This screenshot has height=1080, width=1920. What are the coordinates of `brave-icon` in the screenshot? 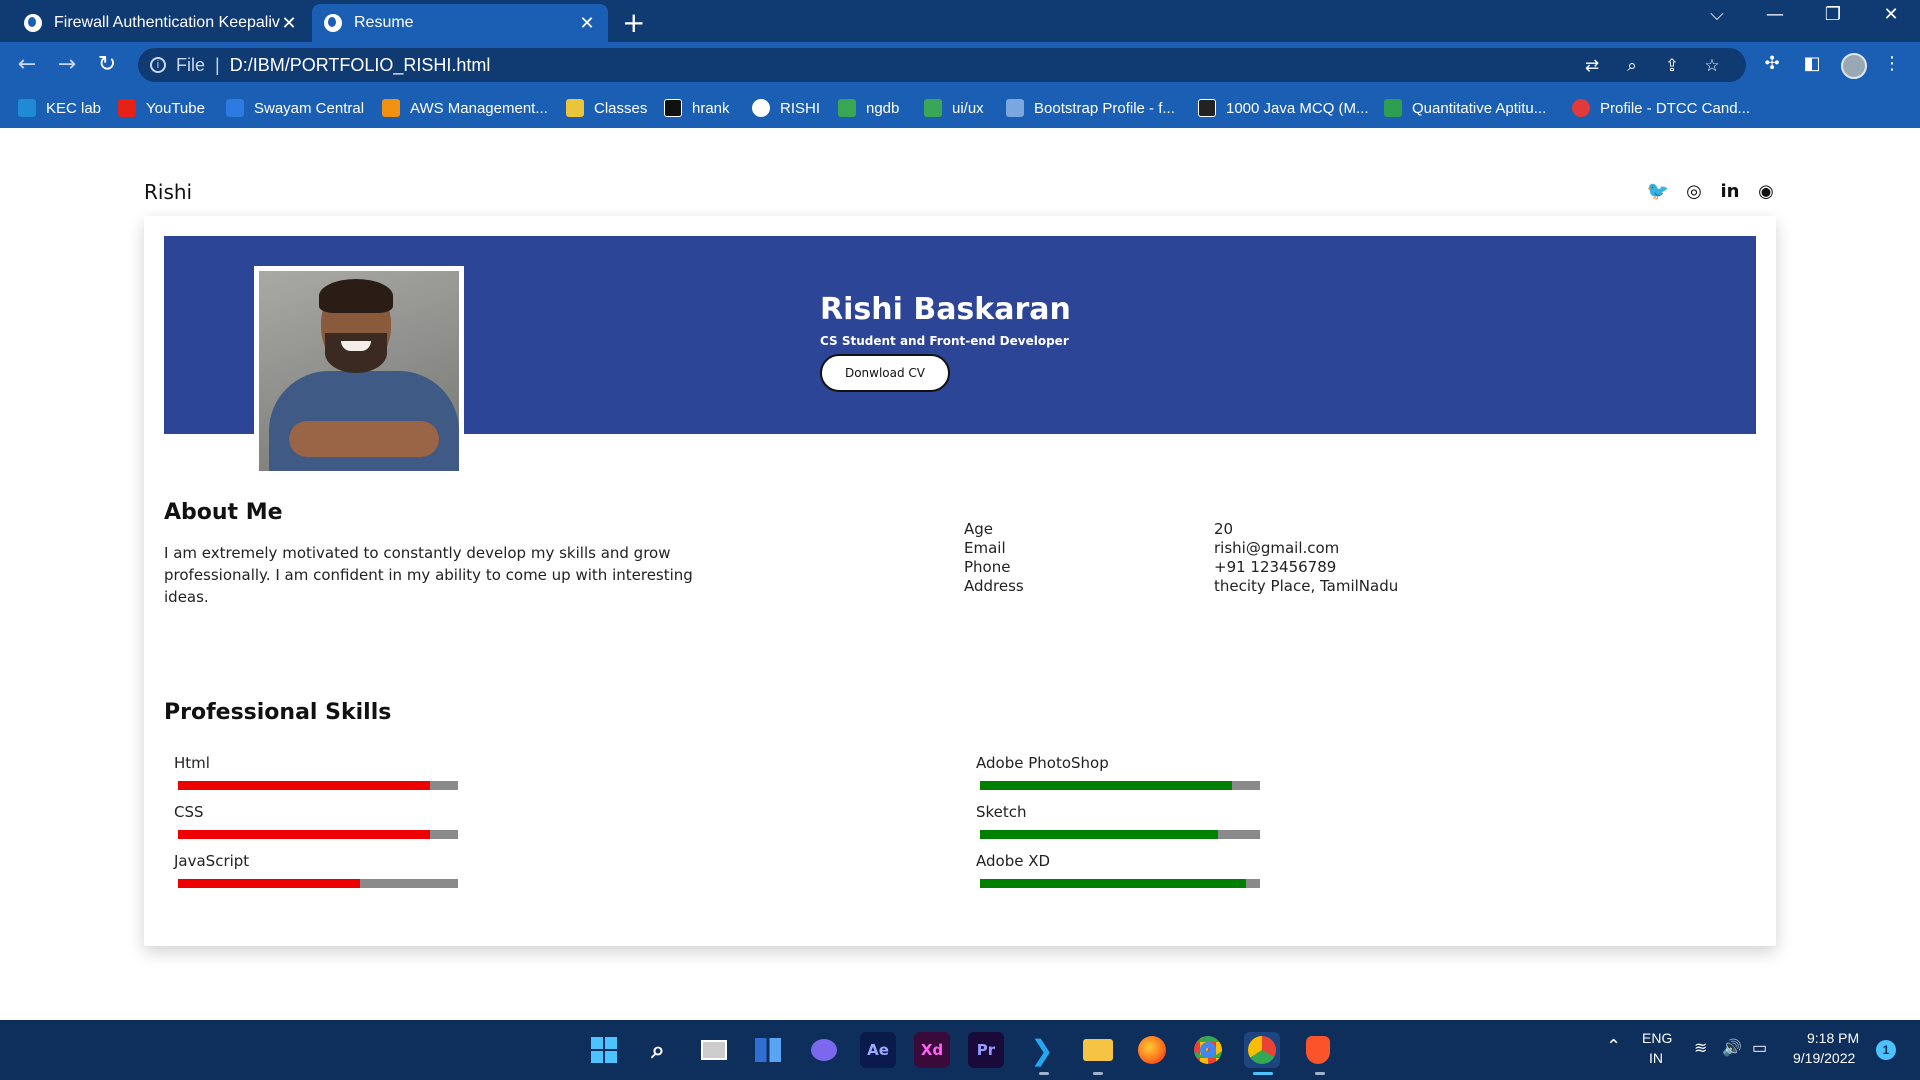 It's located at (1318, 1050).